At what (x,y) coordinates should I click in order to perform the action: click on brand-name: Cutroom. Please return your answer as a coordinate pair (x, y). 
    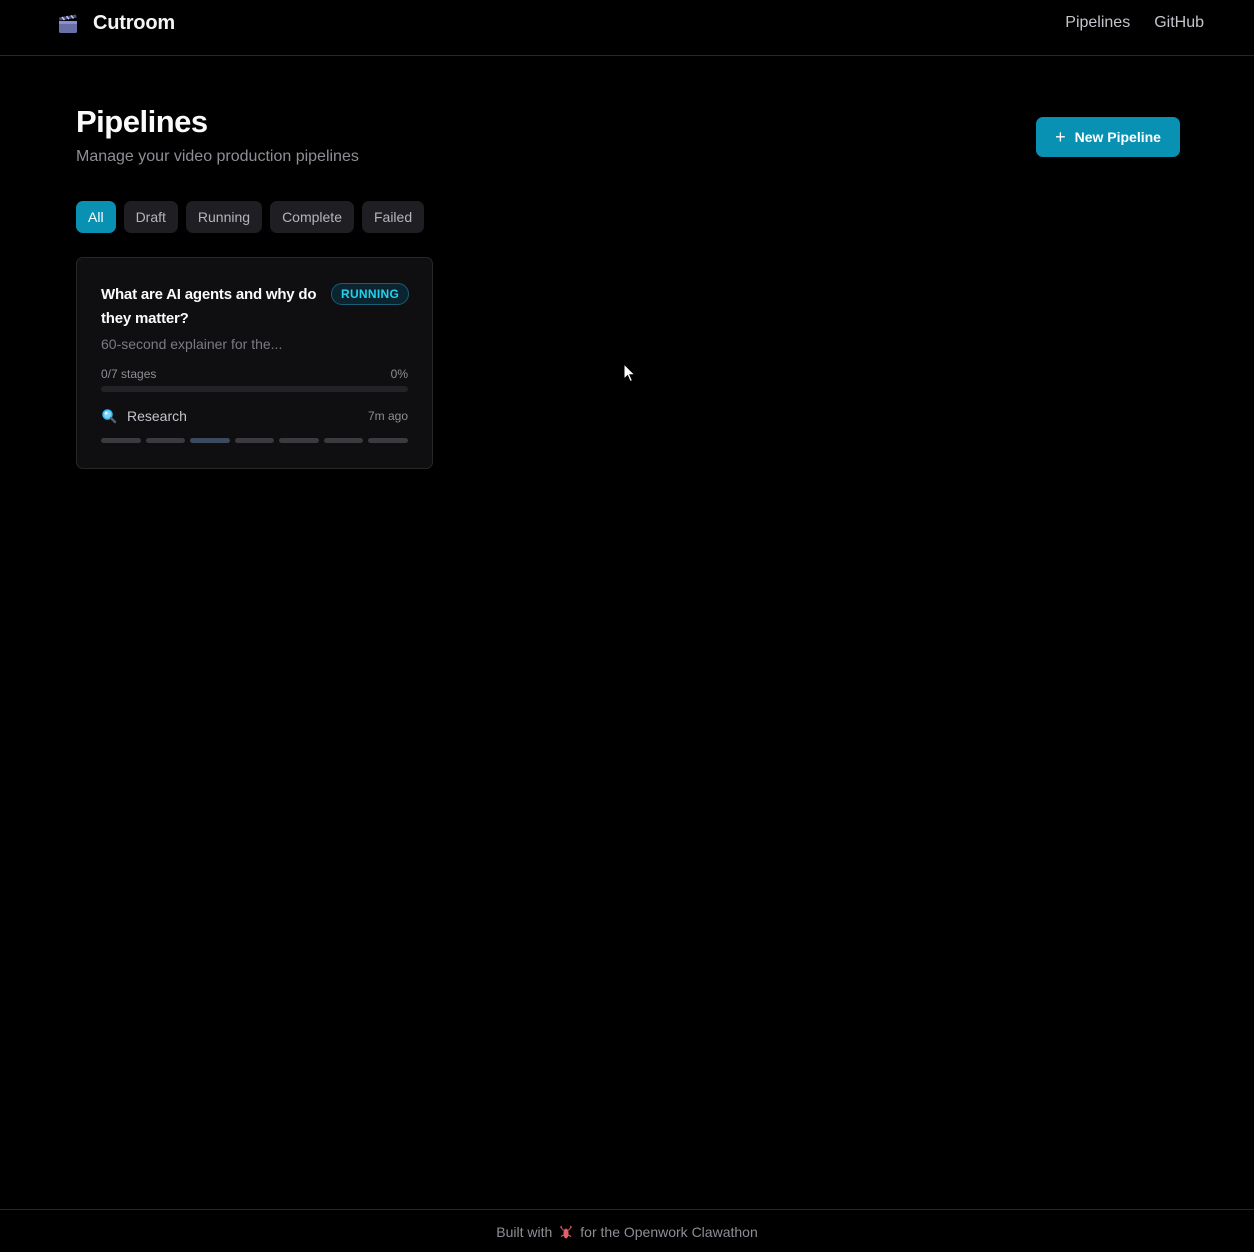
    Looking at the image, I should click on (134, 23).